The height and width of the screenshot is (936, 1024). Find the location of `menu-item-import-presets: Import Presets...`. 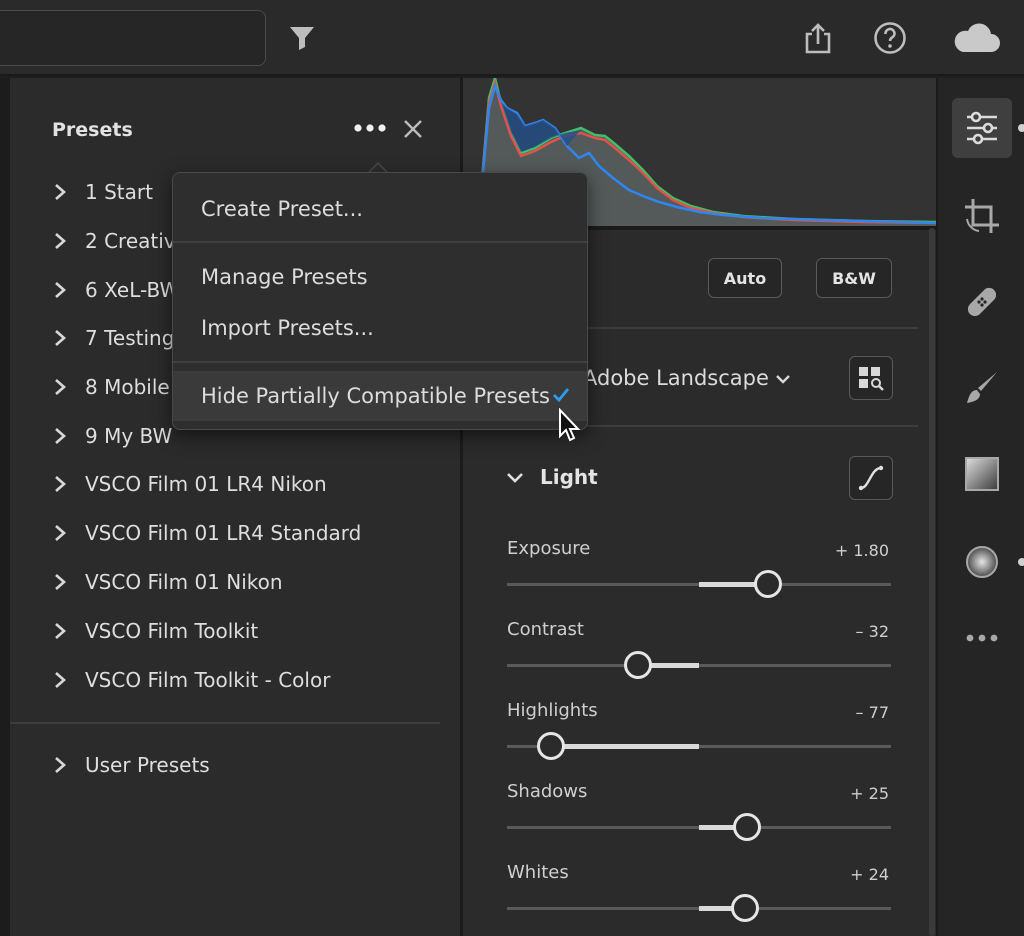

menu-item-import-presets: Import Presets... is located at coordinates (380, 328).